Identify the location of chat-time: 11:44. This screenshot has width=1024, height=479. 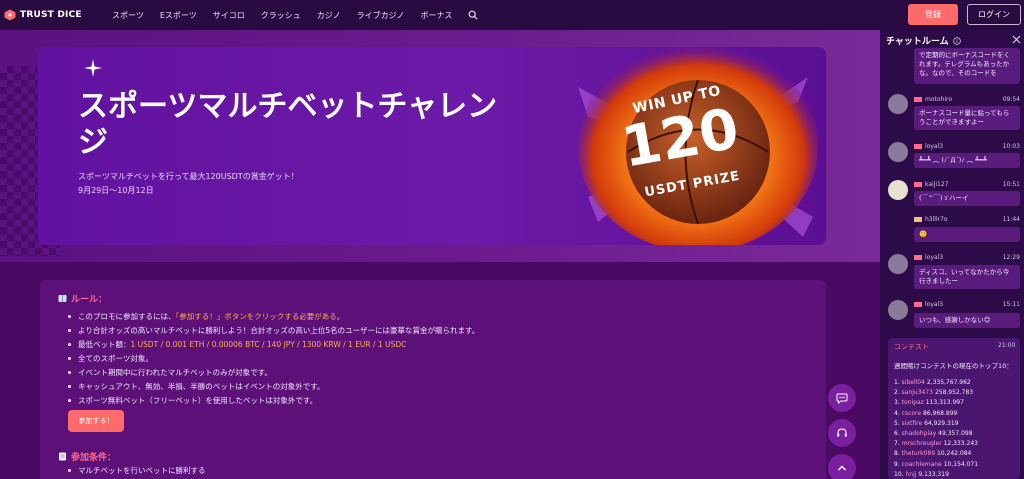
(1011, 219).